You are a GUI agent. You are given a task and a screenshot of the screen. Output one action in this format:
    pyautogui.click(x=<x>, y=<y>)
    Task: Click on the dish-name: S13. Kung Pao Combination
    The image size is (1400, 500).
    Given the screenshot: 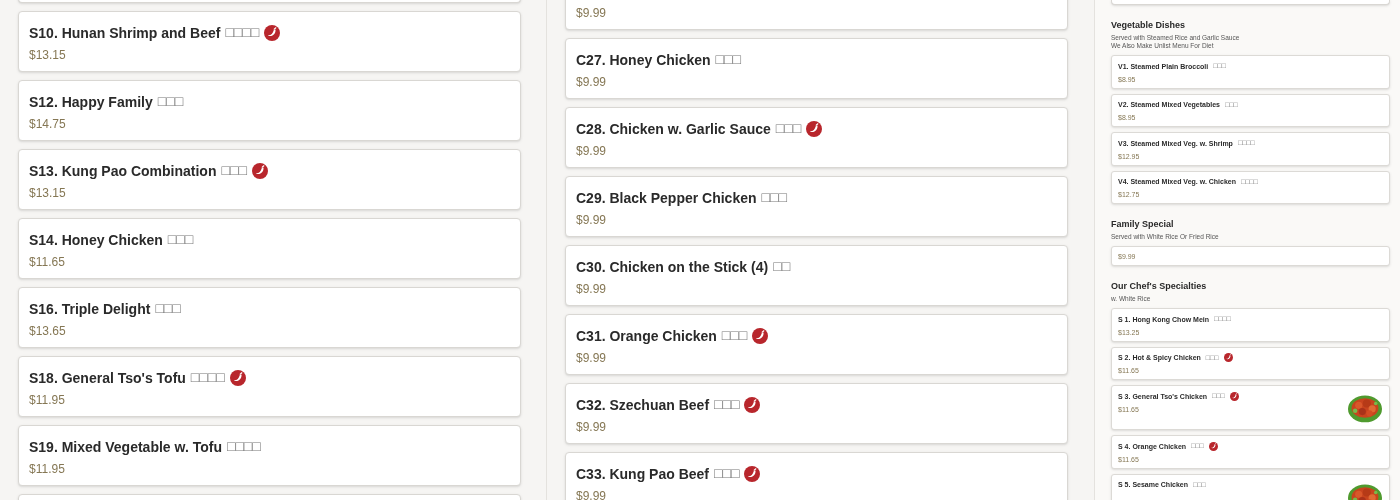 What is the action you would take?
    pyautogui.click(x=123, y=171)
    